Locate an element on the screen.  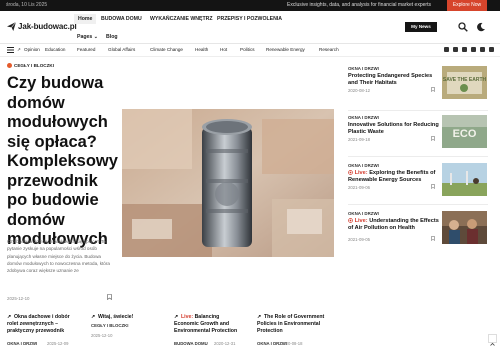
linkedin-icon is located at coordinates (473, 49).